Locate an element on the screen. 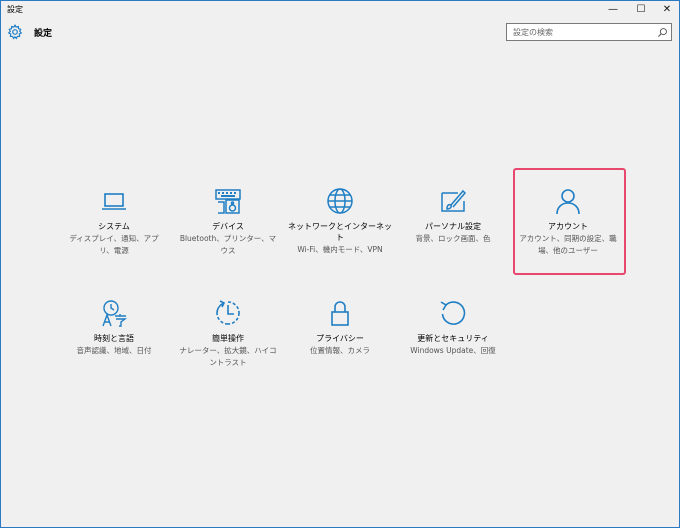  person-icon is located at coordinates (568, 202).